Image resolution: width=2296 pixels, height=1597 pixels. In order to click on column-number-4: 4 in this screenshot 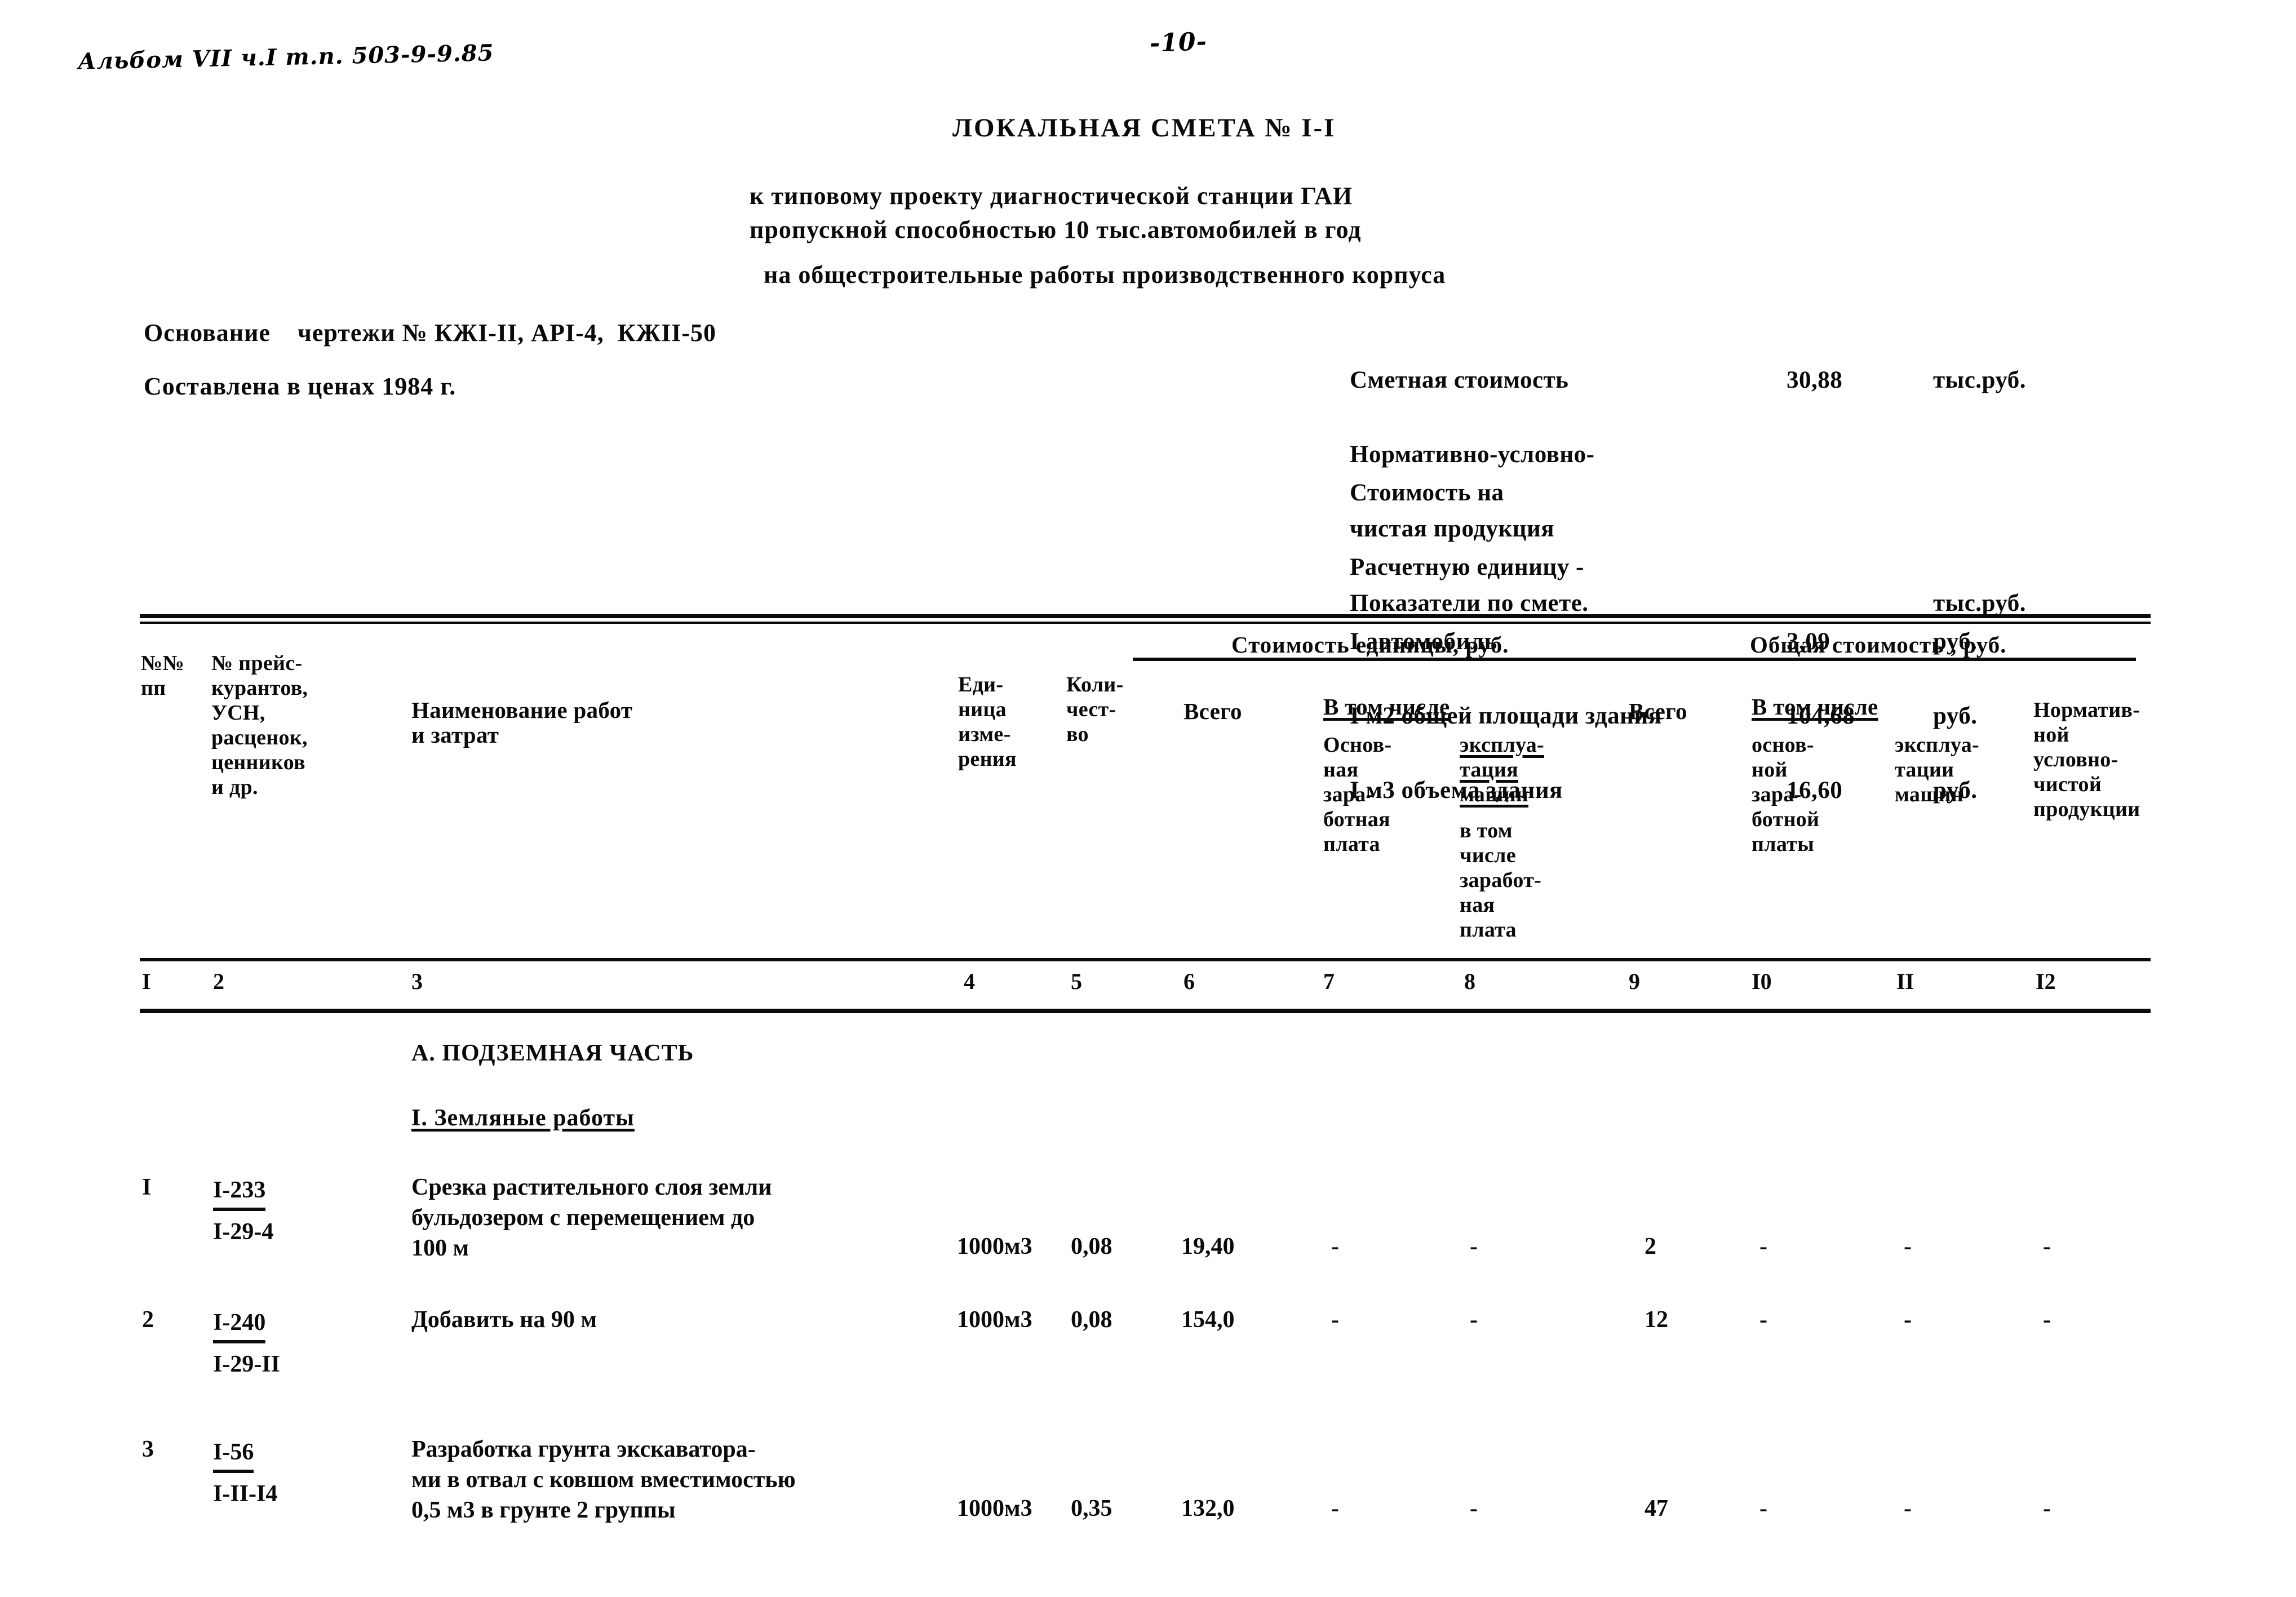, I will do `click(969, 981)`.